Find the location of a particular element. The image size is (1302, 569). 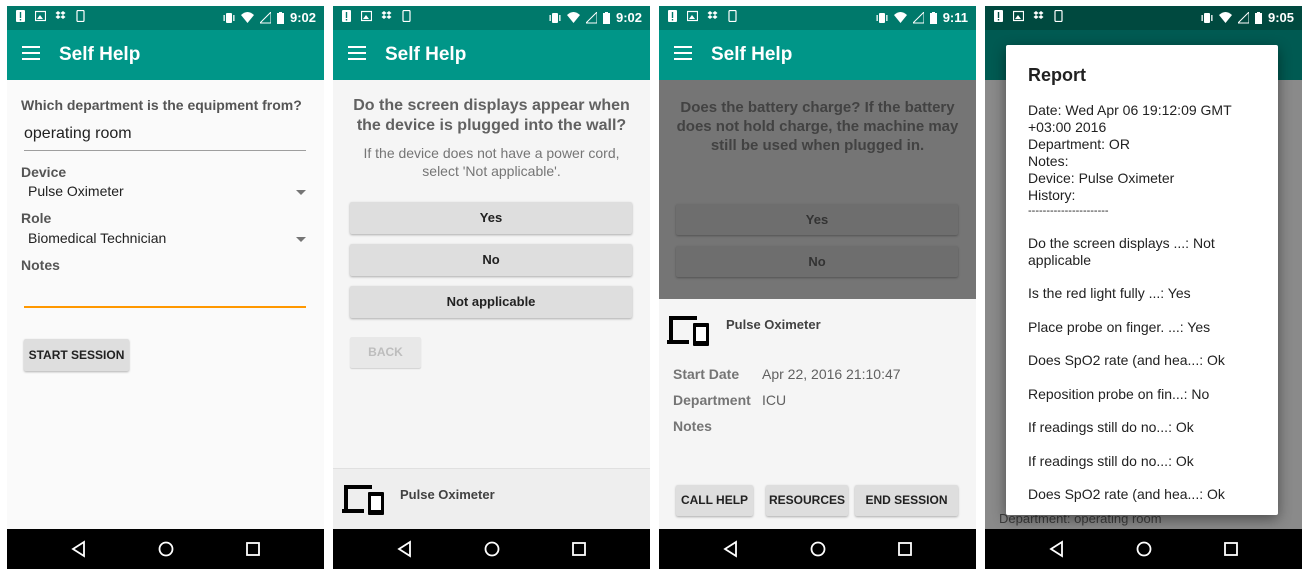

answer-not-applicable-button: Not applicable is located at coordinates (491, 302).